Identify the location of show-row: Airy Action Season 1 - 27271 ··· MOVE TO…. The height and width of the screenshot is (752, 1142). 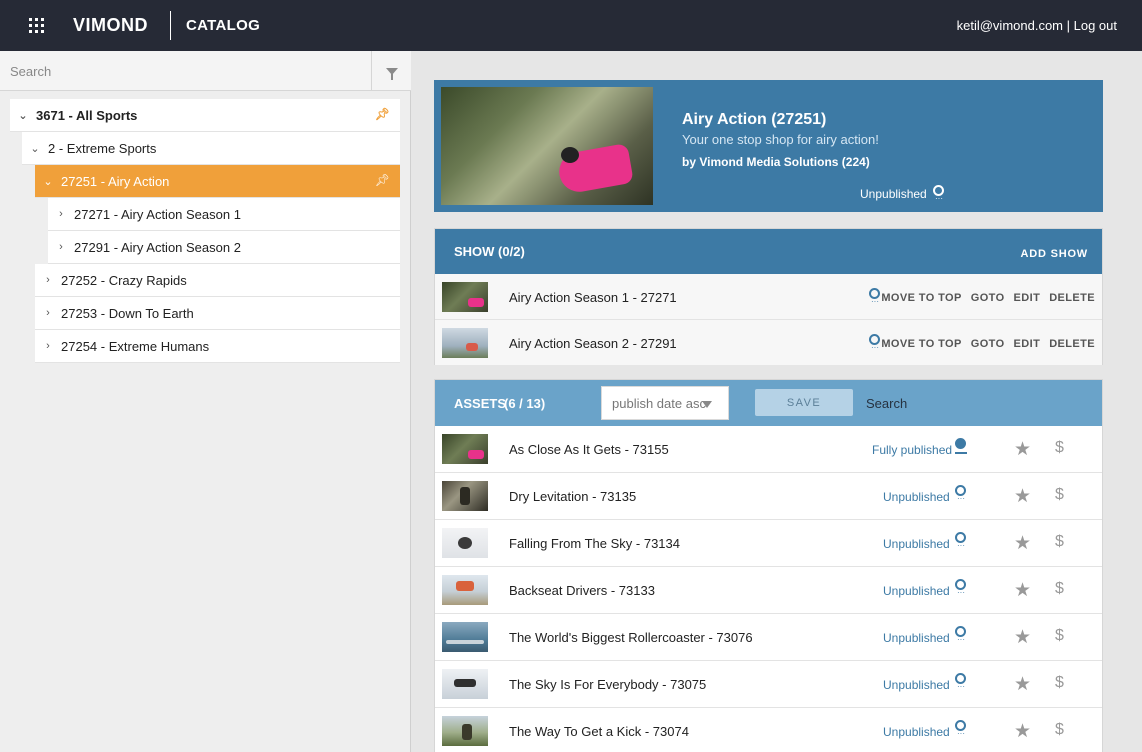
(768, 297).